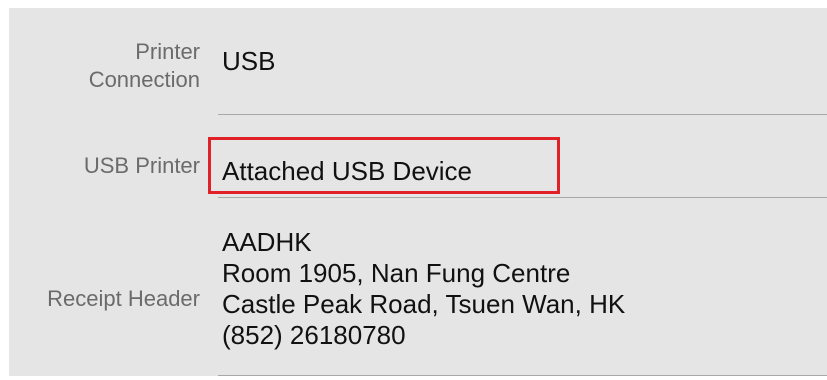  Describe the element at coordinates (123, 298) in the screenshot. I see `receipt-header-label: Receipt Header` at that location.